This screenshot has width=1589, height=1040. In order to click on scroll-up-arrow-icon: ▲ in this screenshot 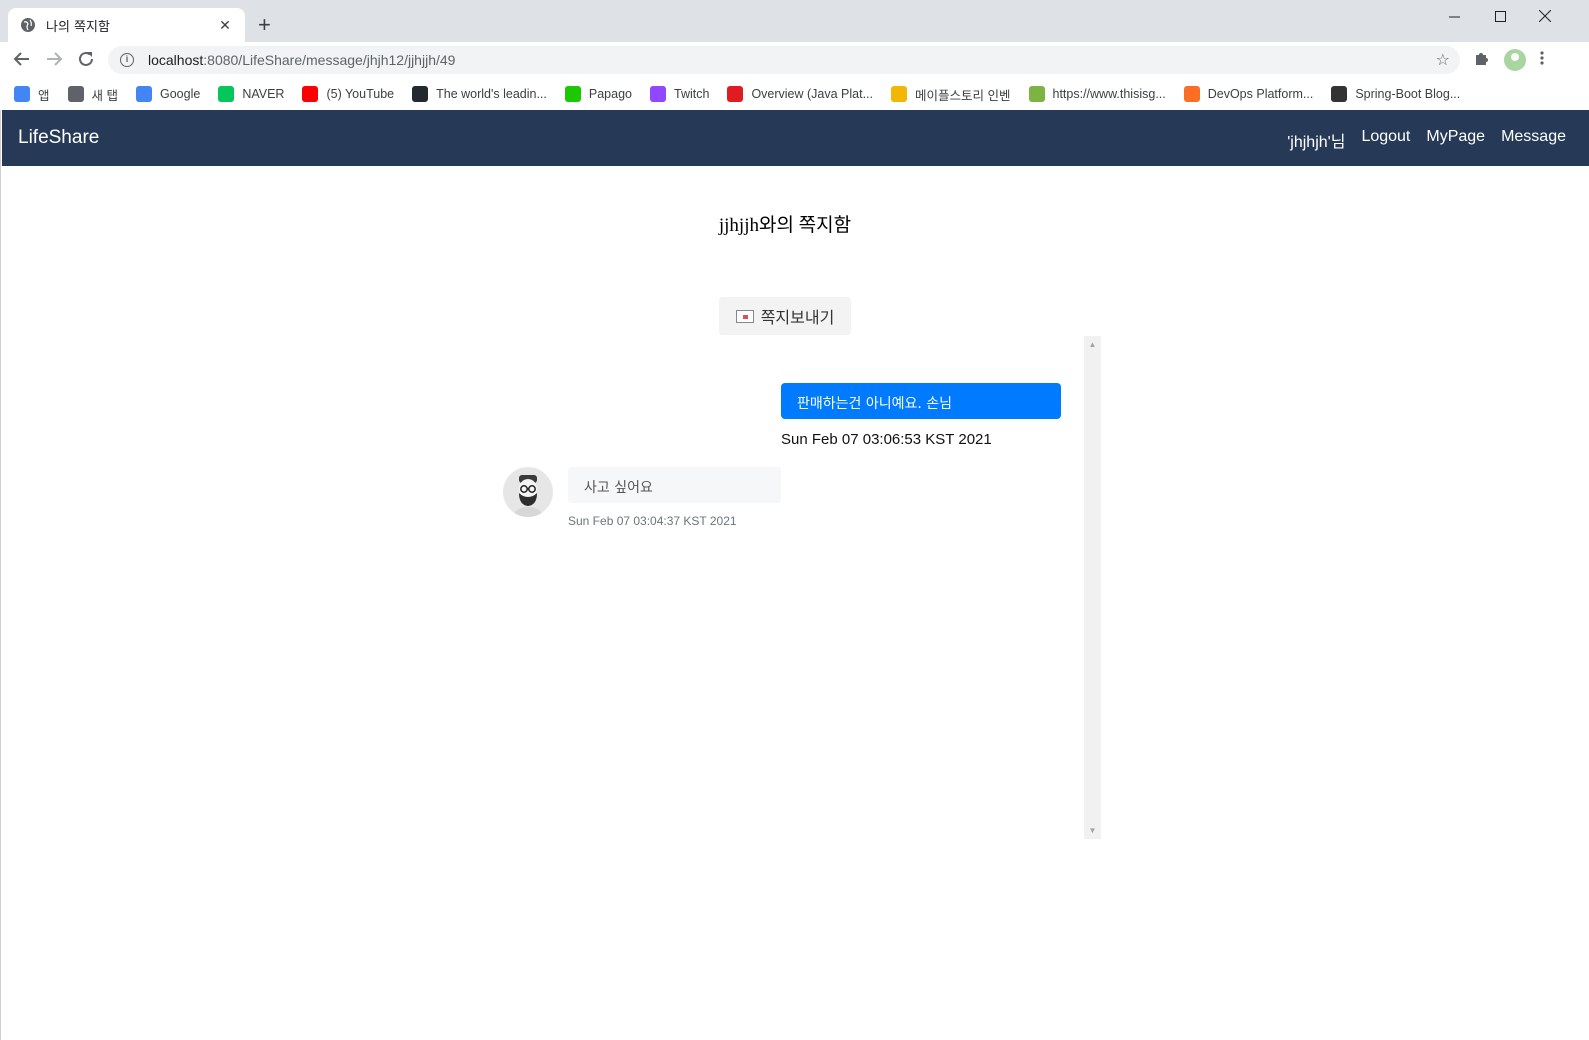, I will do `click(1092, 344)`.